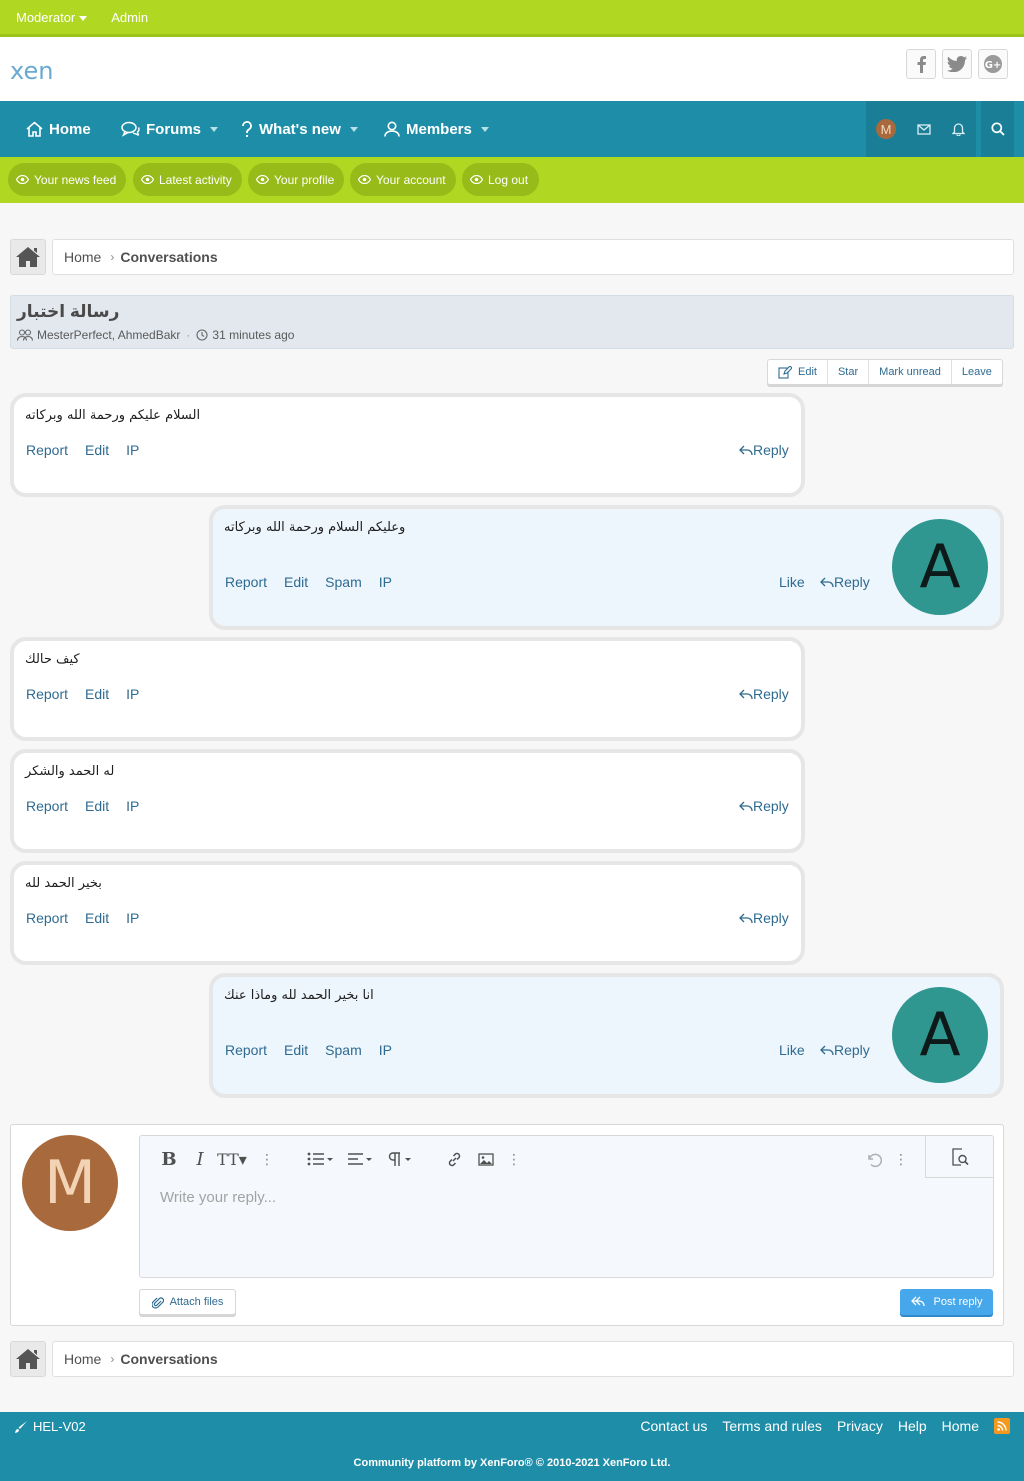 Image resolution: width=1024 pixels, height=1481 pixels. Describe the element at coordinates (486, 1159) in the screenshot. I see `image-icon` at that location.